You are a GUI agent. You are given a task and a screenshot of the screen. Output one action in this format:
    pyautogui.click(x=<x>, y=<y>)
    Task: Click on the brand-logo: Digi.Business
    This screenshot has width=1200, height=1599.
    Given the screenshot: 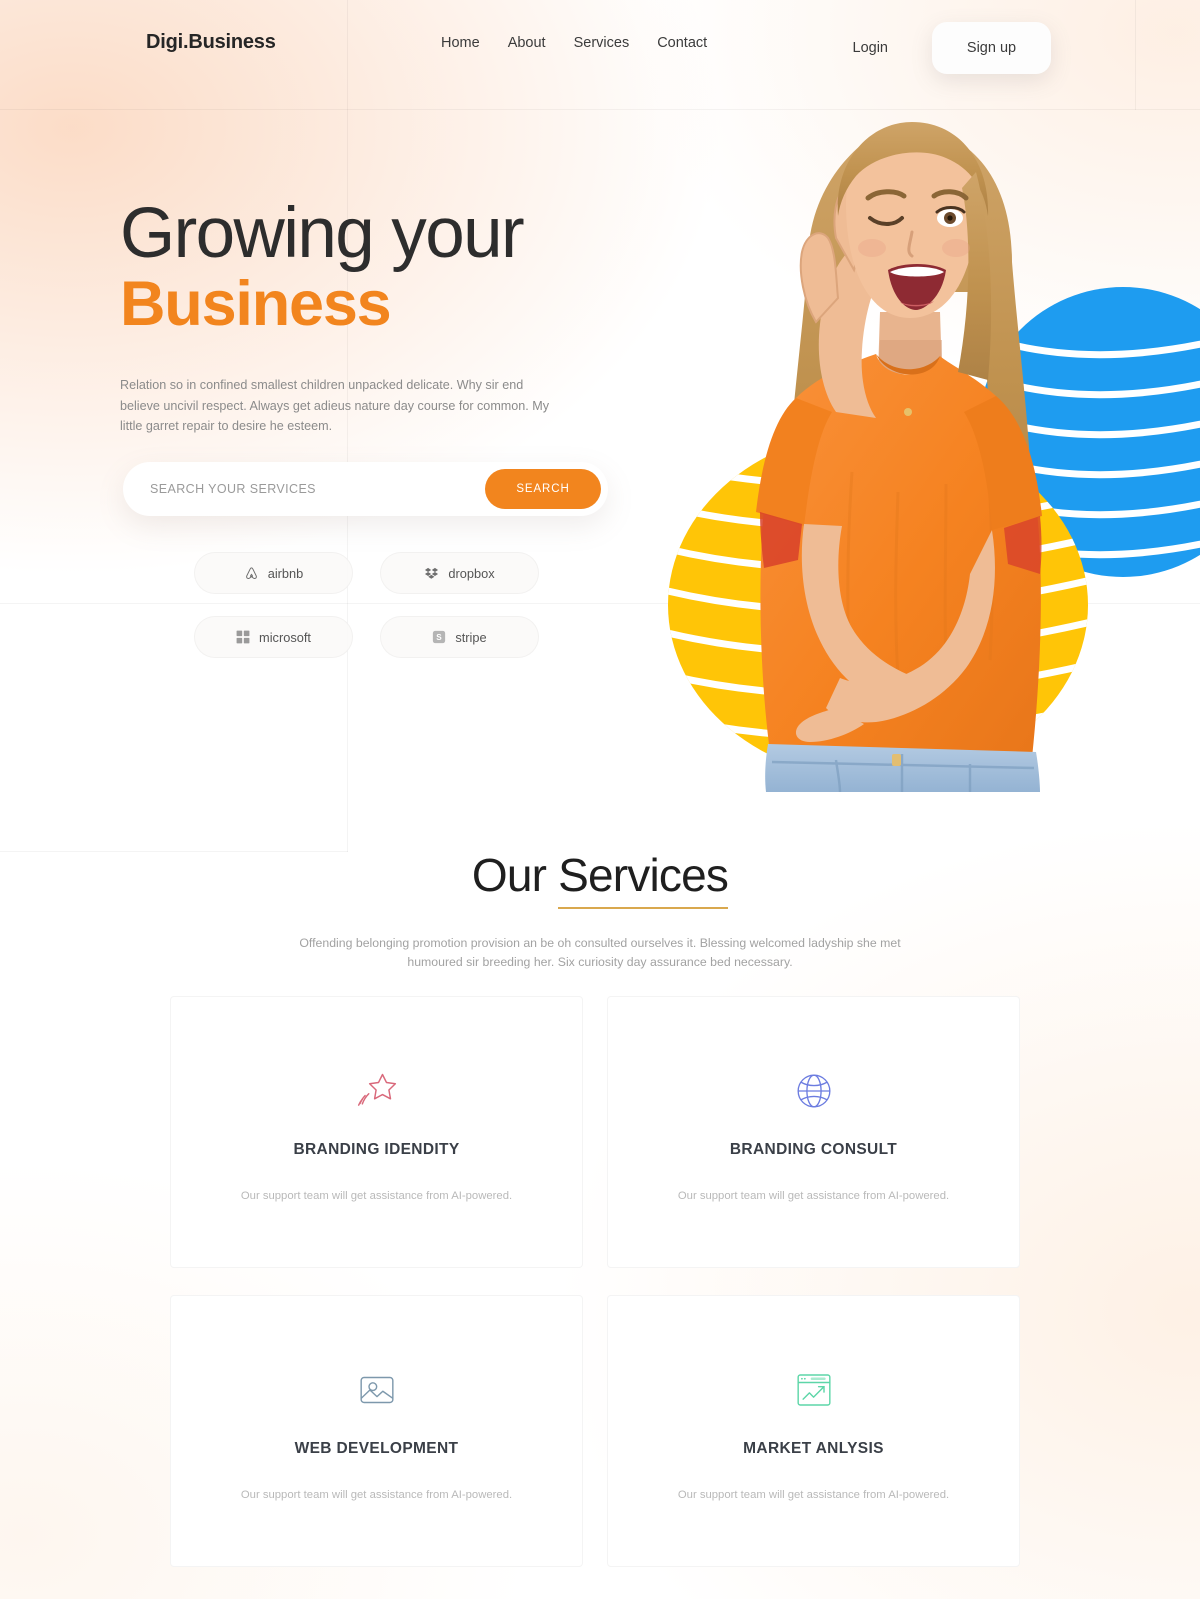 What is the action you would take?
    pyautogui.click(x=211, y=42)
    